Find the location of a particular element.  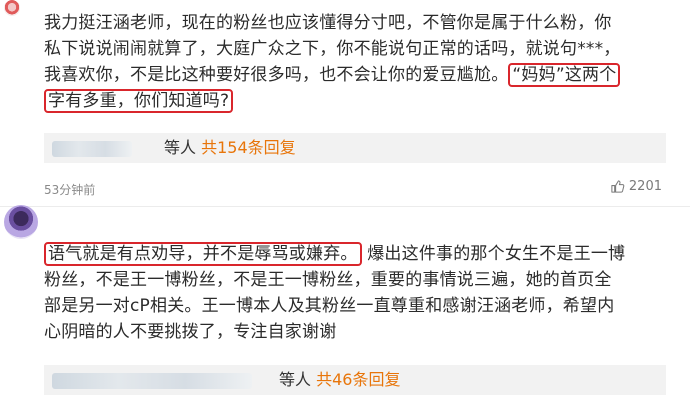

reply-summary: 等人 共154条回复 is located at coordinates (230, 148).